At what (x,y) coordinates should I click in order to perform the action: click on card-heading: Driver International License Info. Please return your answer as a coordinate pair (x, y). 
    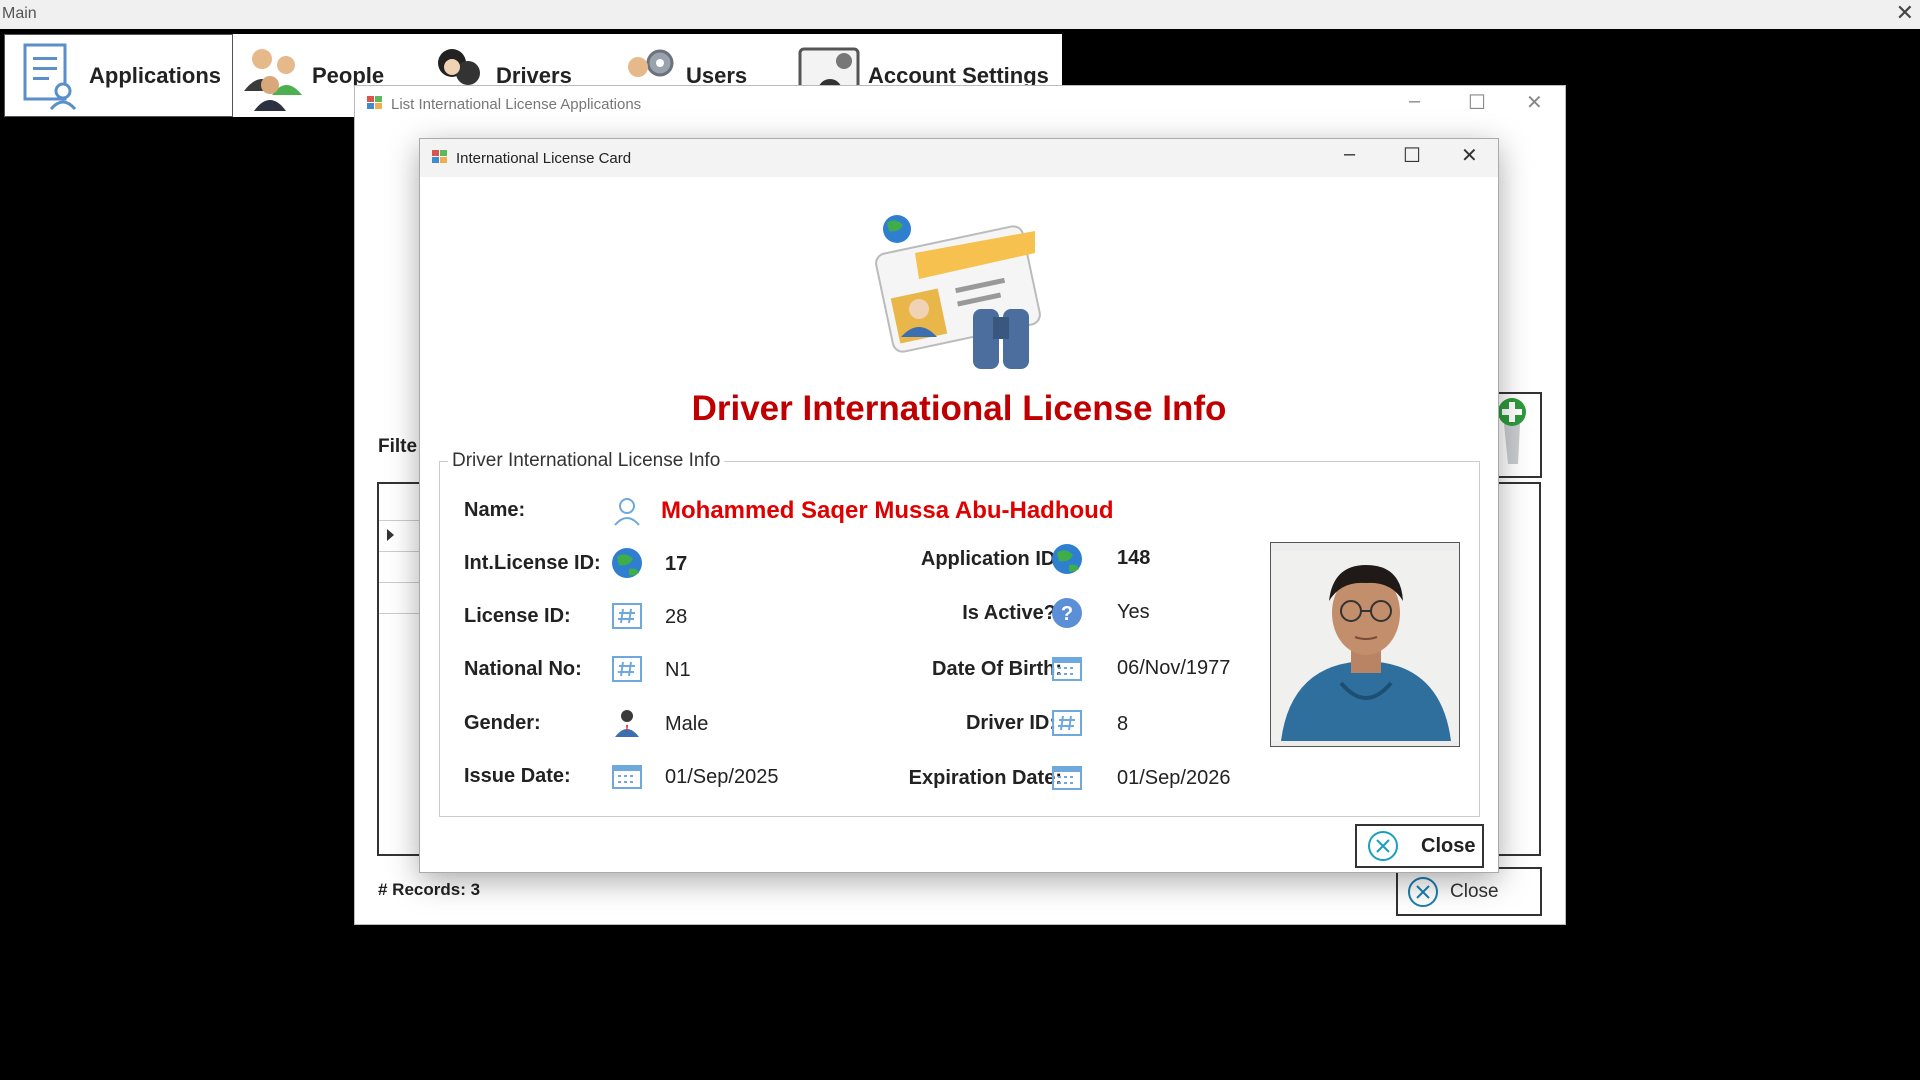
    Looking at the image, I should click on (959, 408).